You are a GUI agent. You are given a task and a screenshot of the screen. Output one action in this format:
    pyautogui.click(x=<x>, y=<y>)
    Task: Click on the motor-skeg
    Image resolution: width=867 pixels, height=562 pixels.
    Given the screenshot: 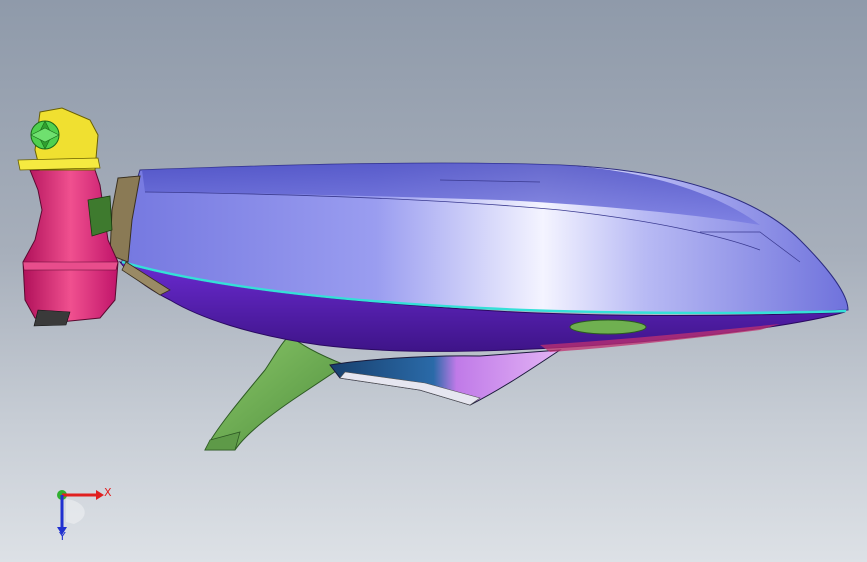 What is the action you would take?
    pyautogui.click(x=52, y=318)
    